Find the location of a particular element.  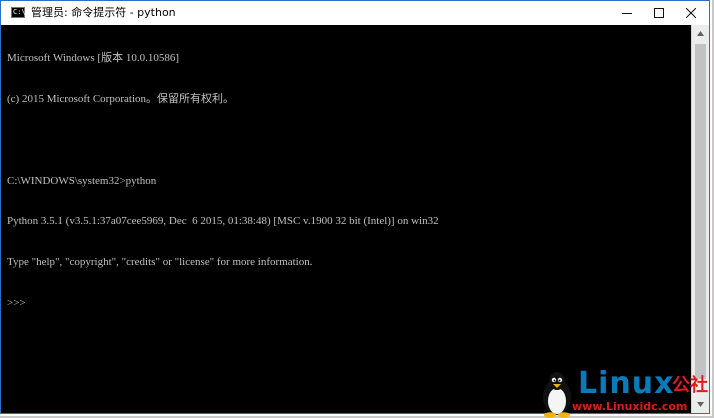

minimize-button is located at coordinates (627, 13).